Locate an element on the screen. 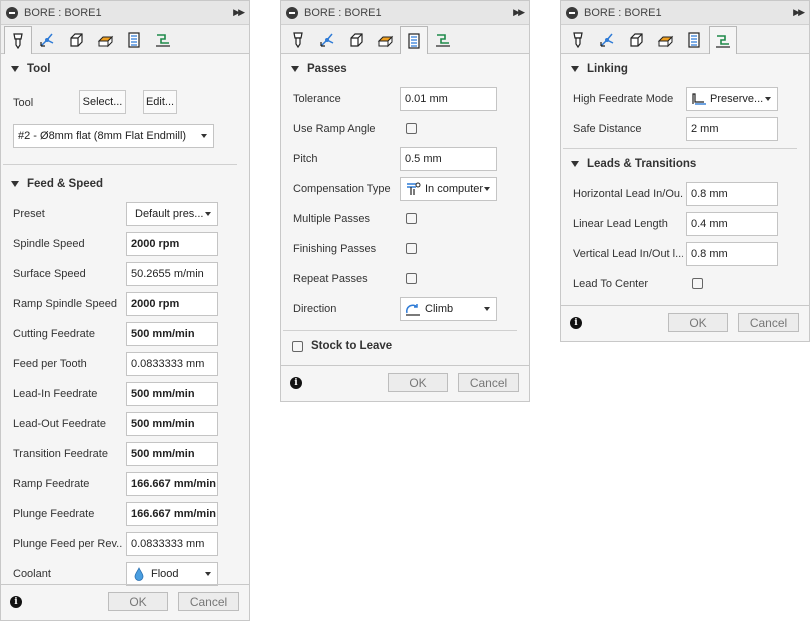  transition-feedrate-row: Transition Feedrate 500 mm/min is located at coordinates (125, 454).